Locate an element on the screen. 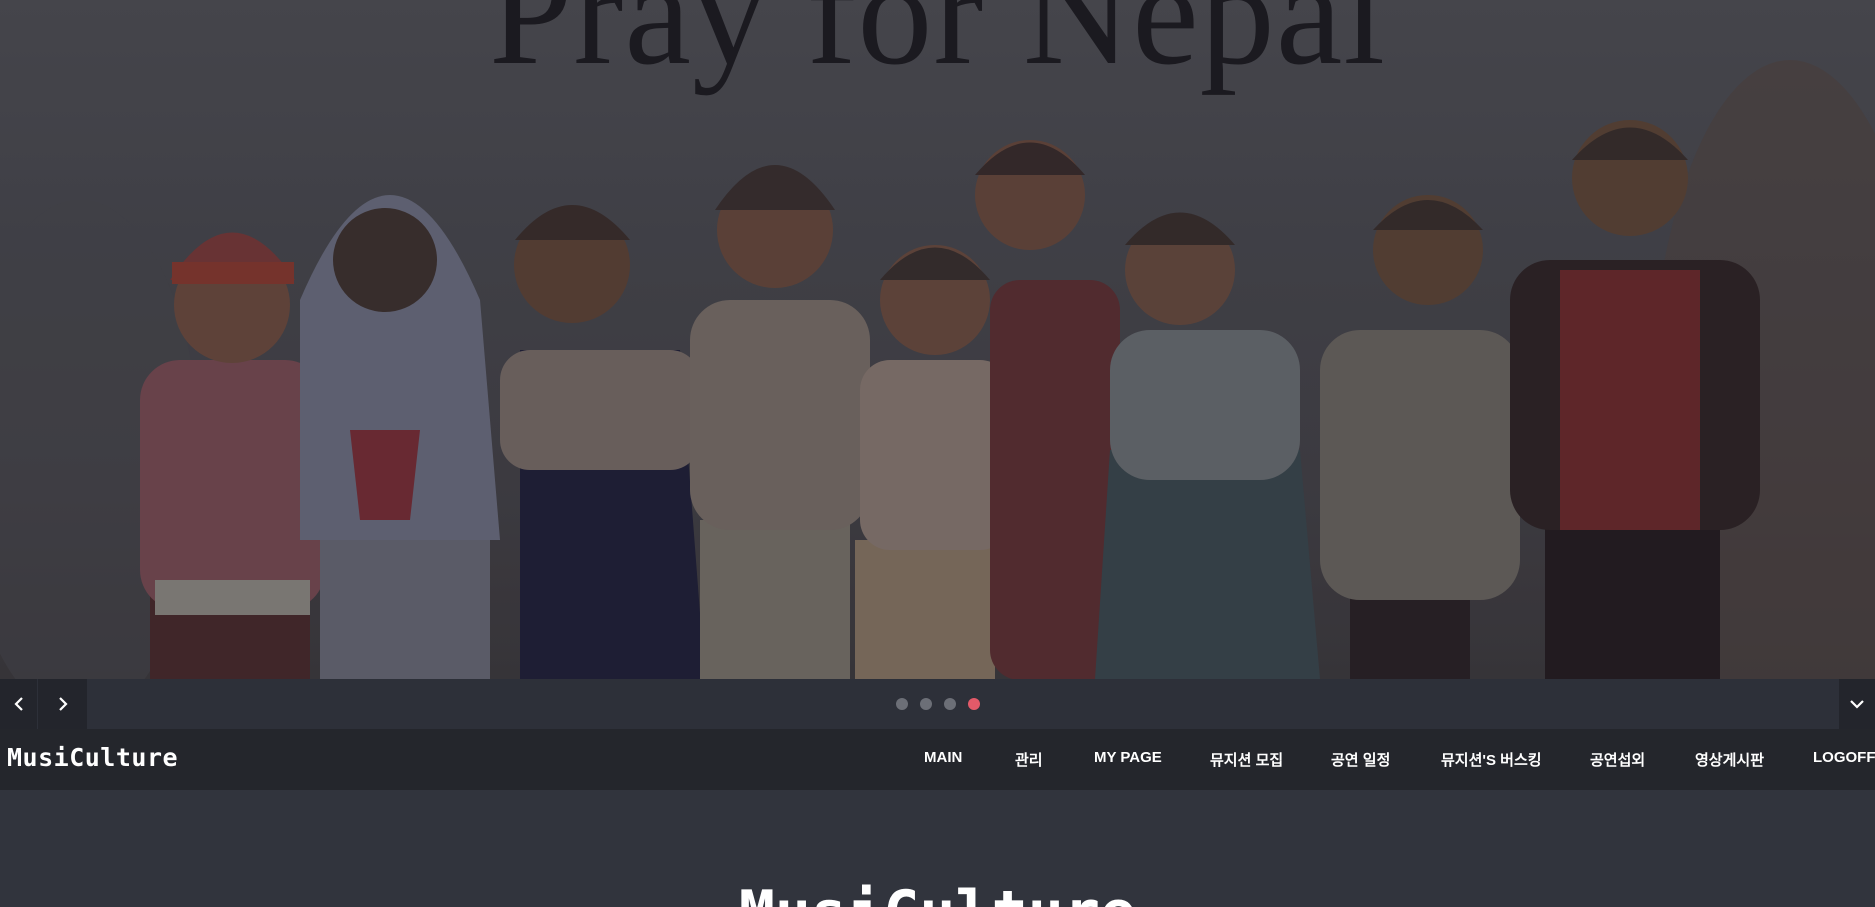 This screenshot has height=907, width=1875. brand-logo: MusiCulture is located at coordinates (92, 757).